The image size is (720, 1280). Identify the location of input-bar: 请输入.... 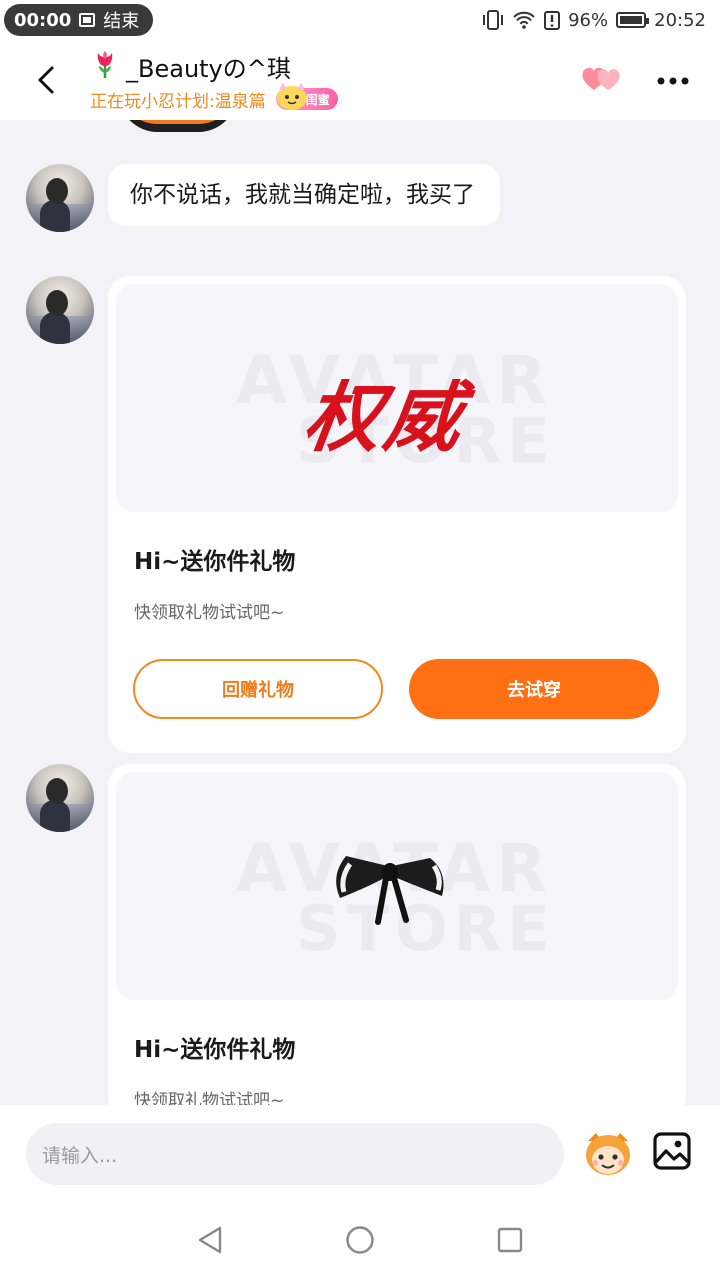
(360, 1152).